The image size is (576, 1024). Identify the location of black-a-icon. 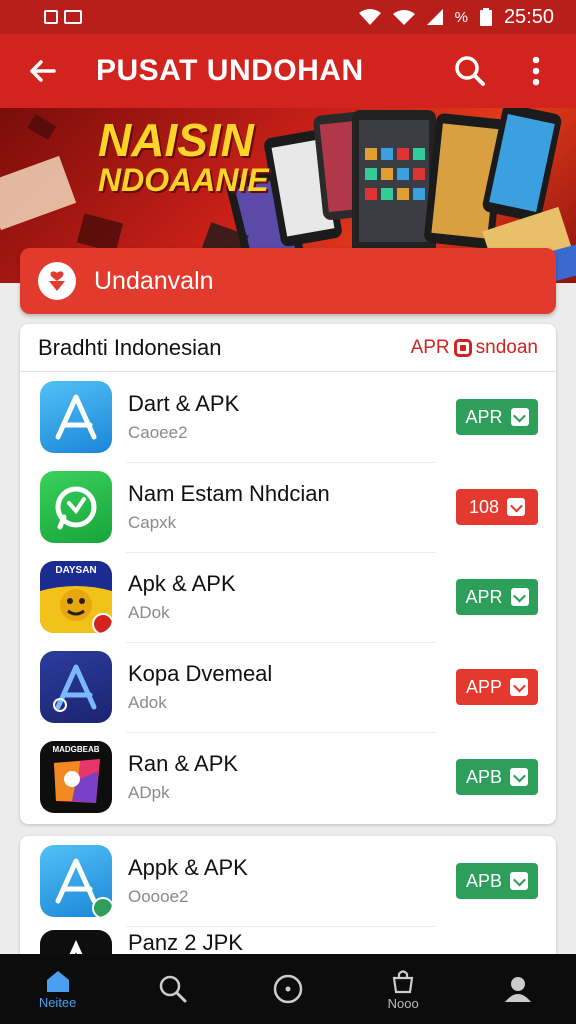
(76, 942).